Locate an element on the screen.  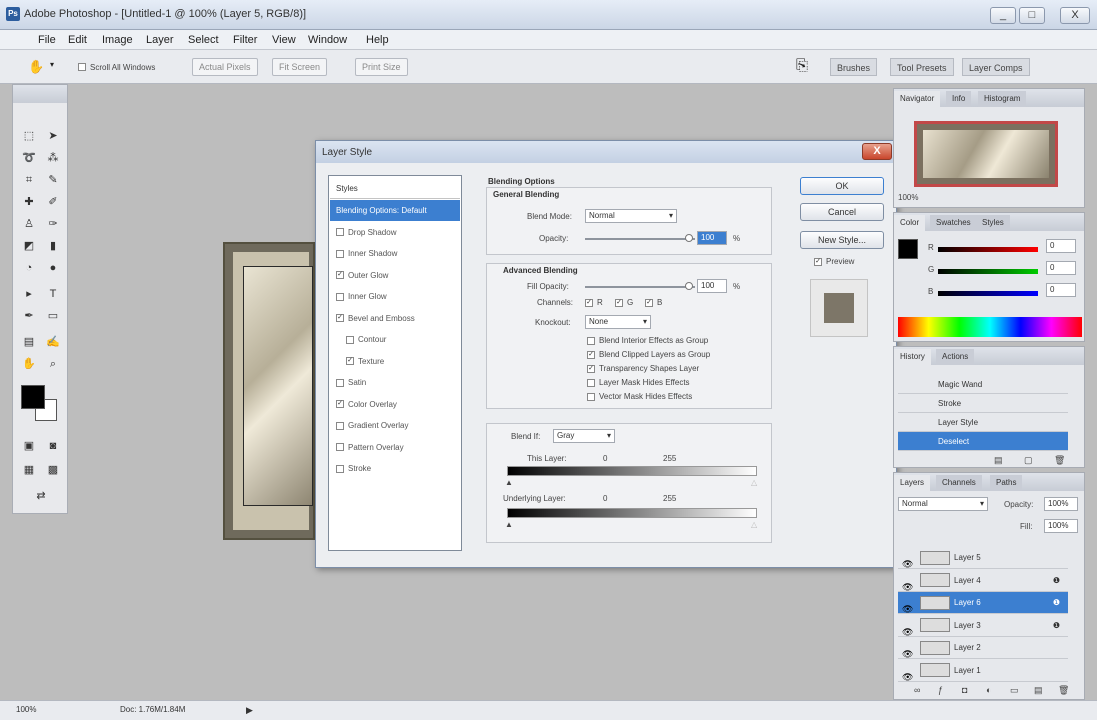
dialog-close-button: X is located at coordinates (877, 151).